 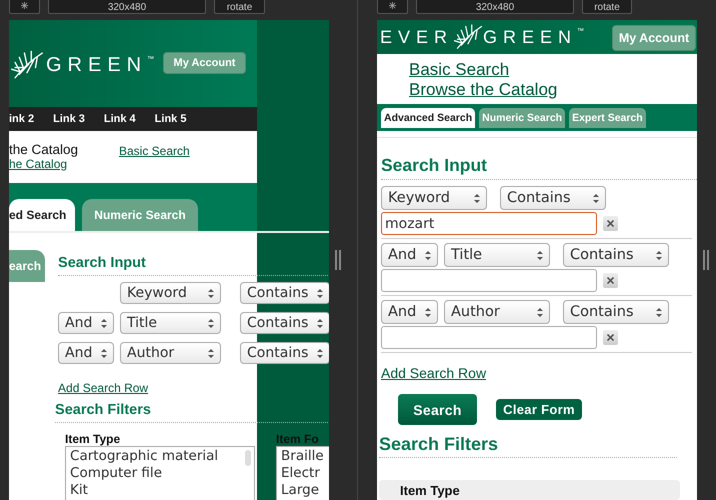 What do you see at coordinates (69, 119) in the screenshot?
I see `nav-link: Link 3` at bounding box center [69, 119].